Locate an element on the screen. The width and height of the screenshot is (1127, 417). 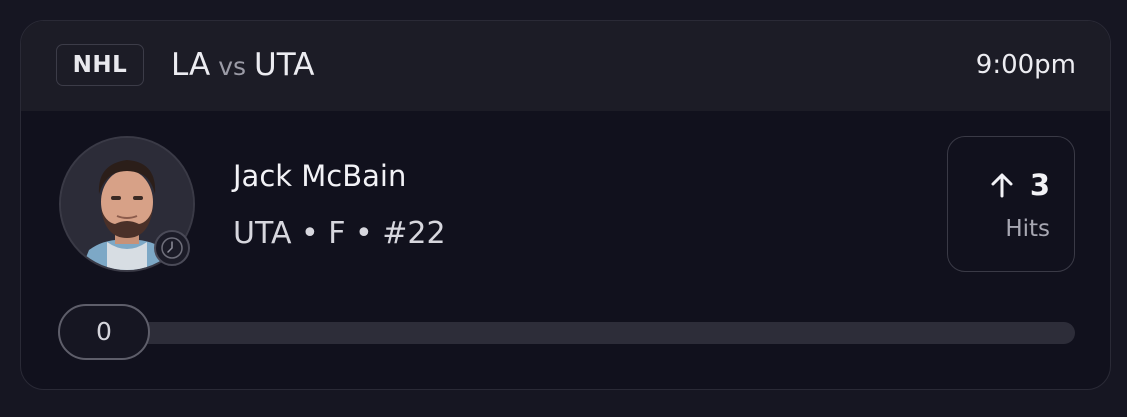
vs-label: vs is located at coordinates (232, 66).